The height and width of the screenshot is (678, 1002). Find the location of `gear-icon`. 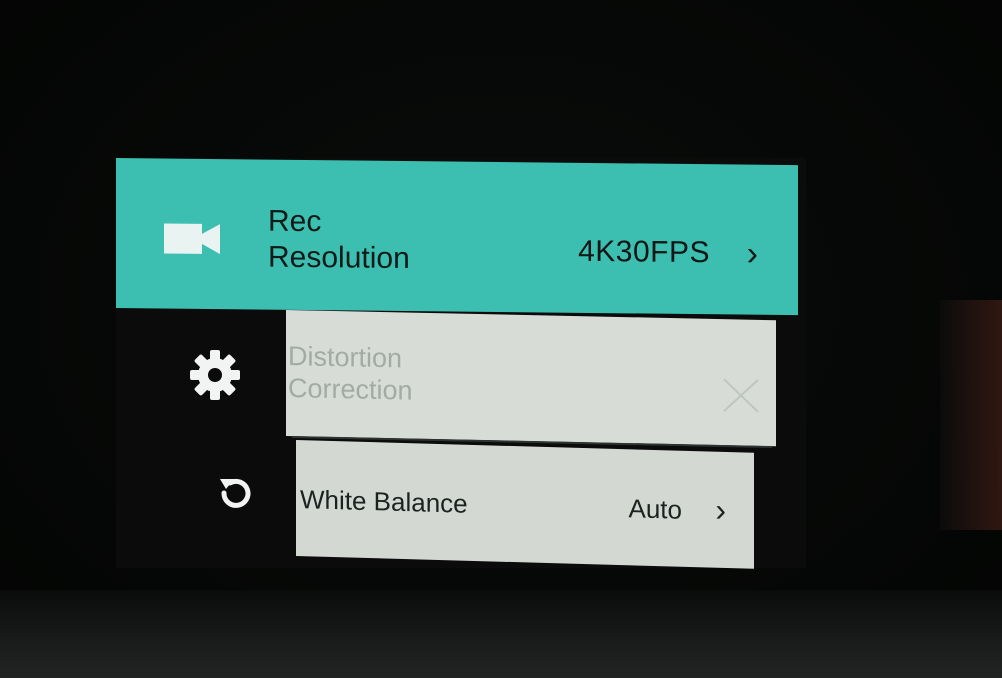

gear-icon is located at coordinates (215, 375).